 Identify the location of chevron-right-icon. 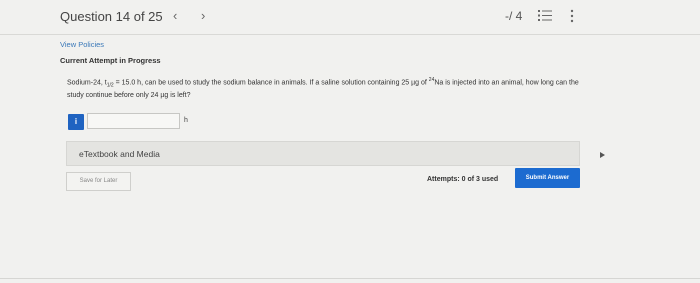
(602, 155).